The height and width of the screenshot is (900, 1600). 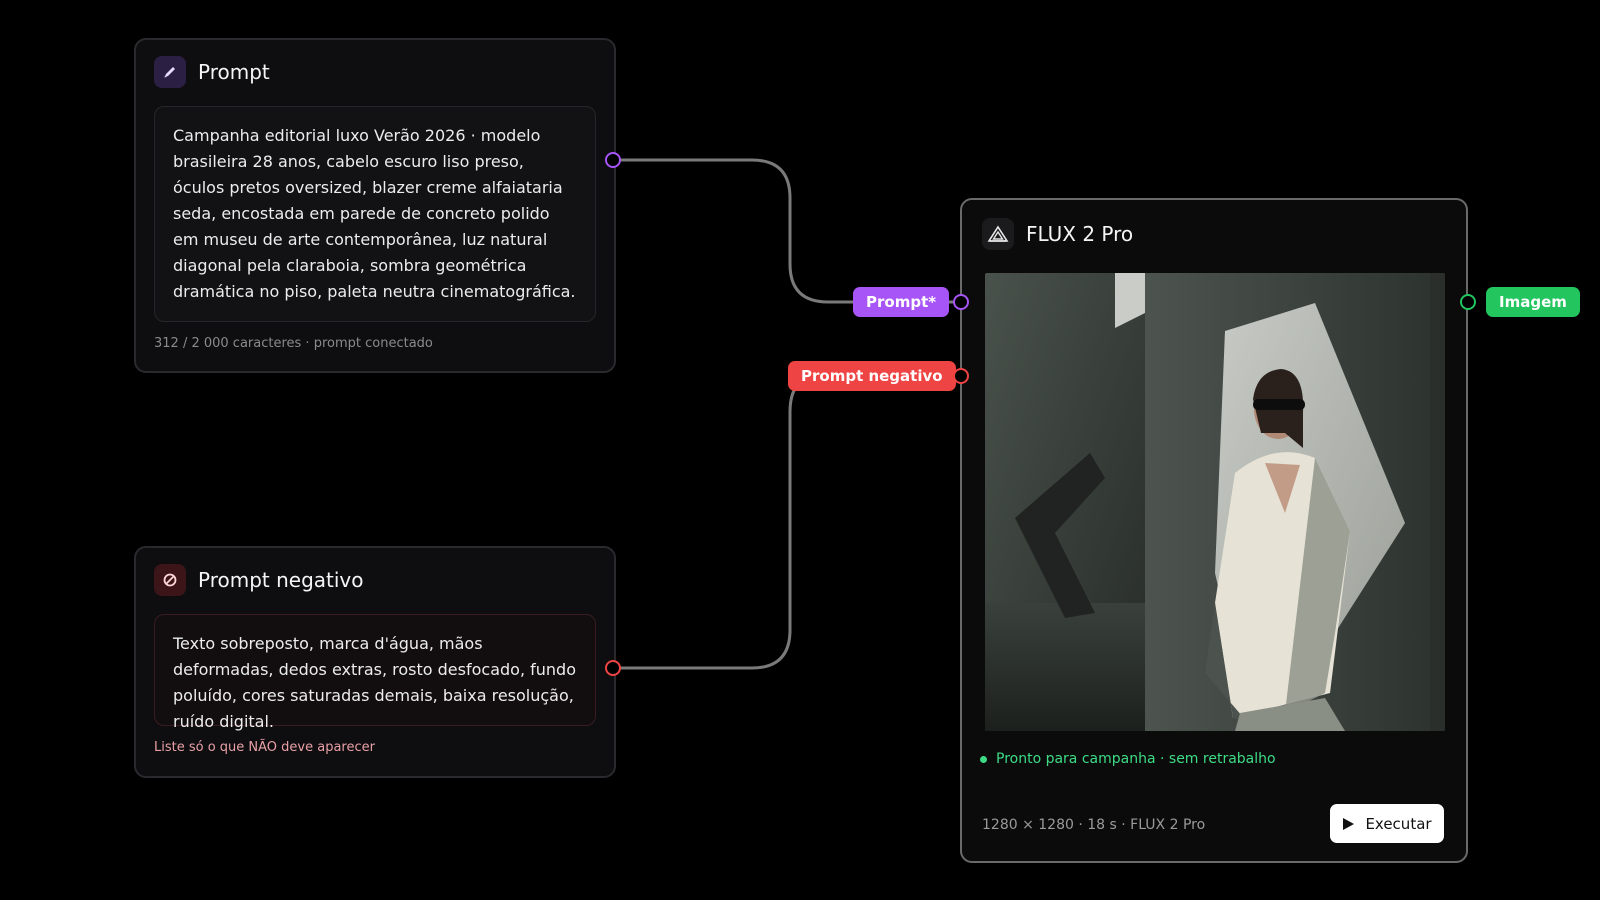 I want to click on negative-node-header: Prompt negativo, so click(x=259, y=580).